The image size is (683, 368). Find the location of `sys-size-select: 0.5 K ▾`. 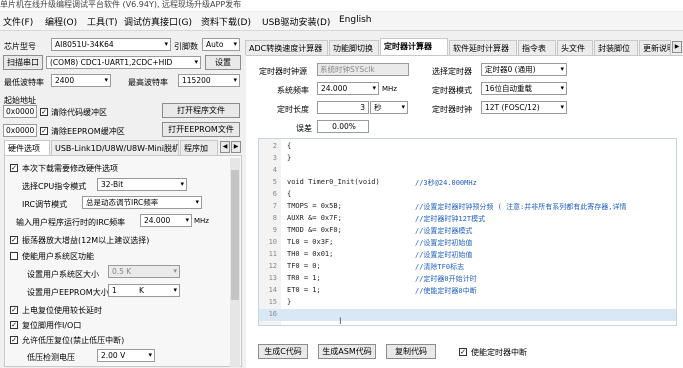

sys-size-select: 0.5 K ▾ is located at coordinates (144, 271).